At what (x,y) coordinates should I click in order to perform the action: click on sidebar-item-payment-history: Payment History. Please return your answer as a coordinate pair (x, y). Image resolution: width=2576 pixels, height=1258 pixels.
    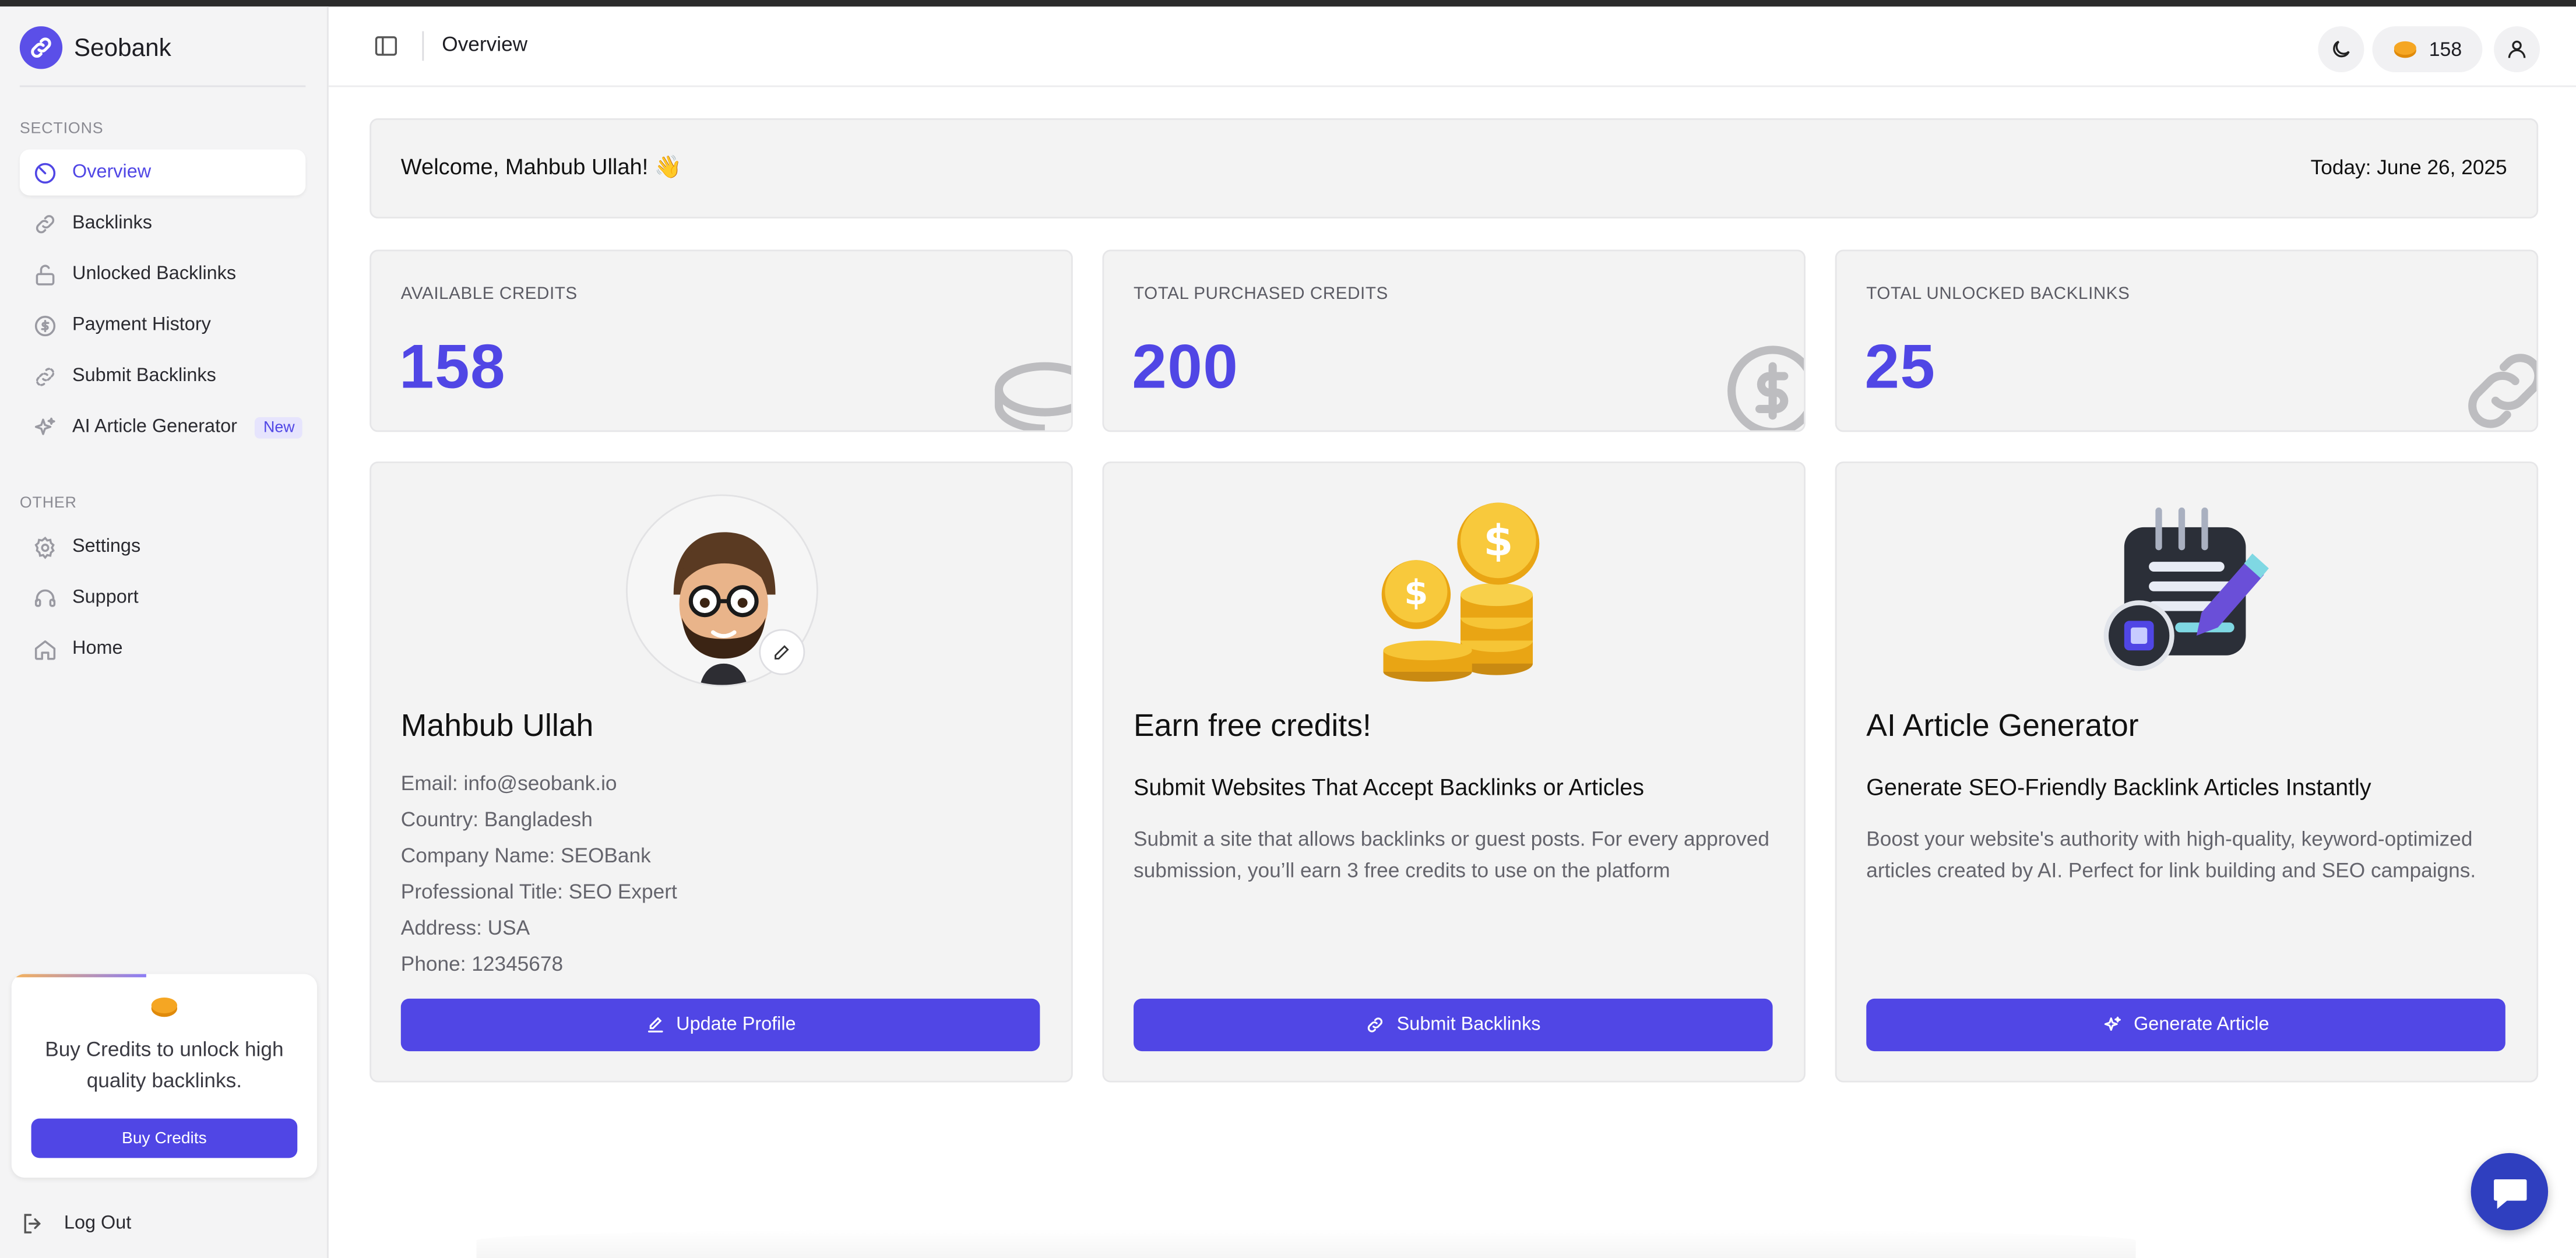
    Looking at the image, I should click on (162, 325).